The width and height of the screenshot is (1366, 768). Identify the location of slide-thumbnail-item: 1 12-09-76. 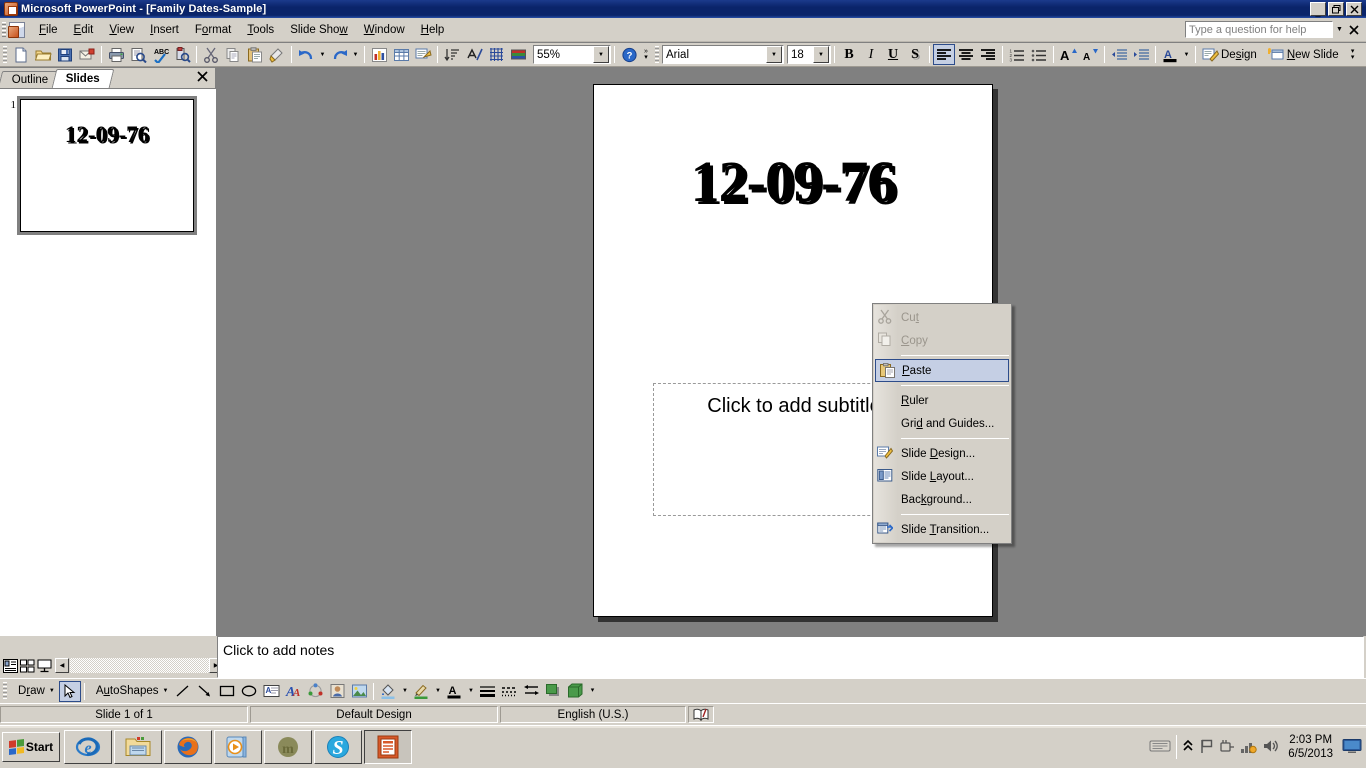
(108, 162).